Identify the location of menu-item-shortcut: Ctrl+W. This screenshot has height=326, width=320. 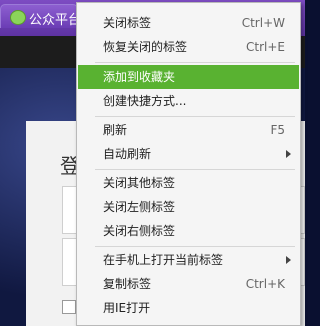
(263, 23).